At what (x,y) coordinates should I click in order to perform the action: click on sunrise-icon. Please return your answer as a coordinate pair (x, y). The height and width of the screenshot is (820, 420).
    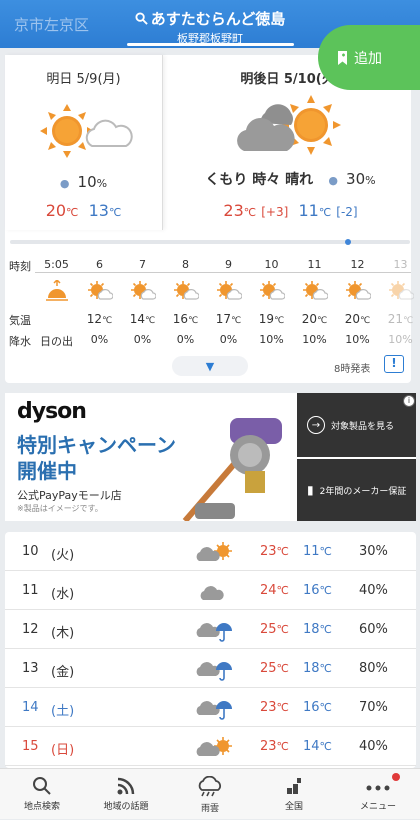
    Looking at the image, I should click on (57, 290).